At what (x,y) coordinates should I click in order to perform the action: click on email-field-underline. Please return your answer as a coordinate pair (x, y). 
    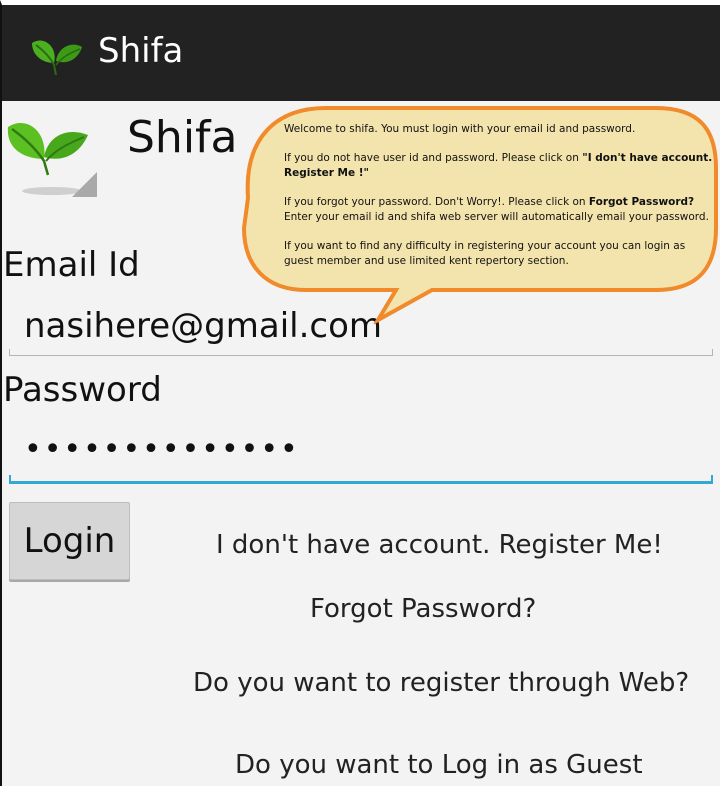
    Looking at the image, I should click on (361, 352).